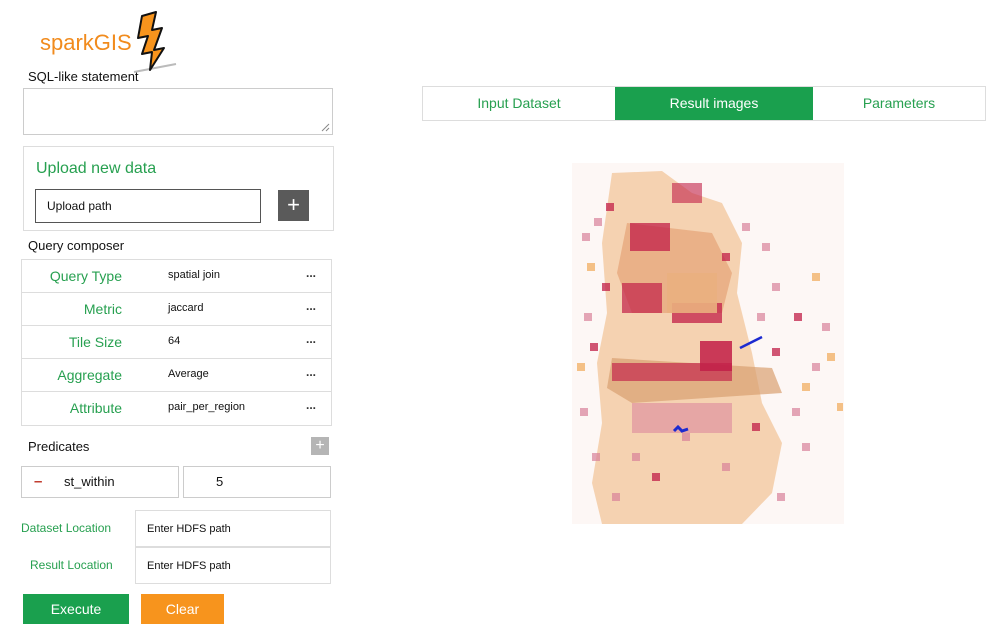 The height and width of the screenshot is (633, 1000). Describe the element at coordinates (66, 528) in the screenshot. I see `dataset-location-label: Dataset Location` at that location.